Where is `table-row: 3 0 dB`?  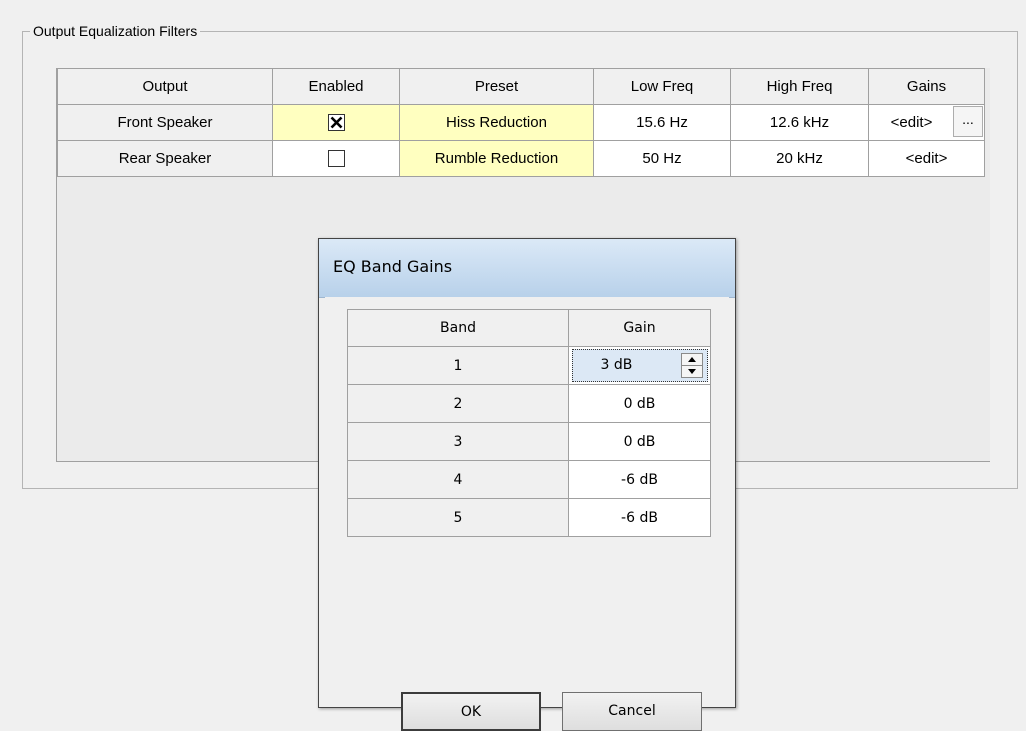 table-row: 3 0 dB is located at coordinates (529, 441).